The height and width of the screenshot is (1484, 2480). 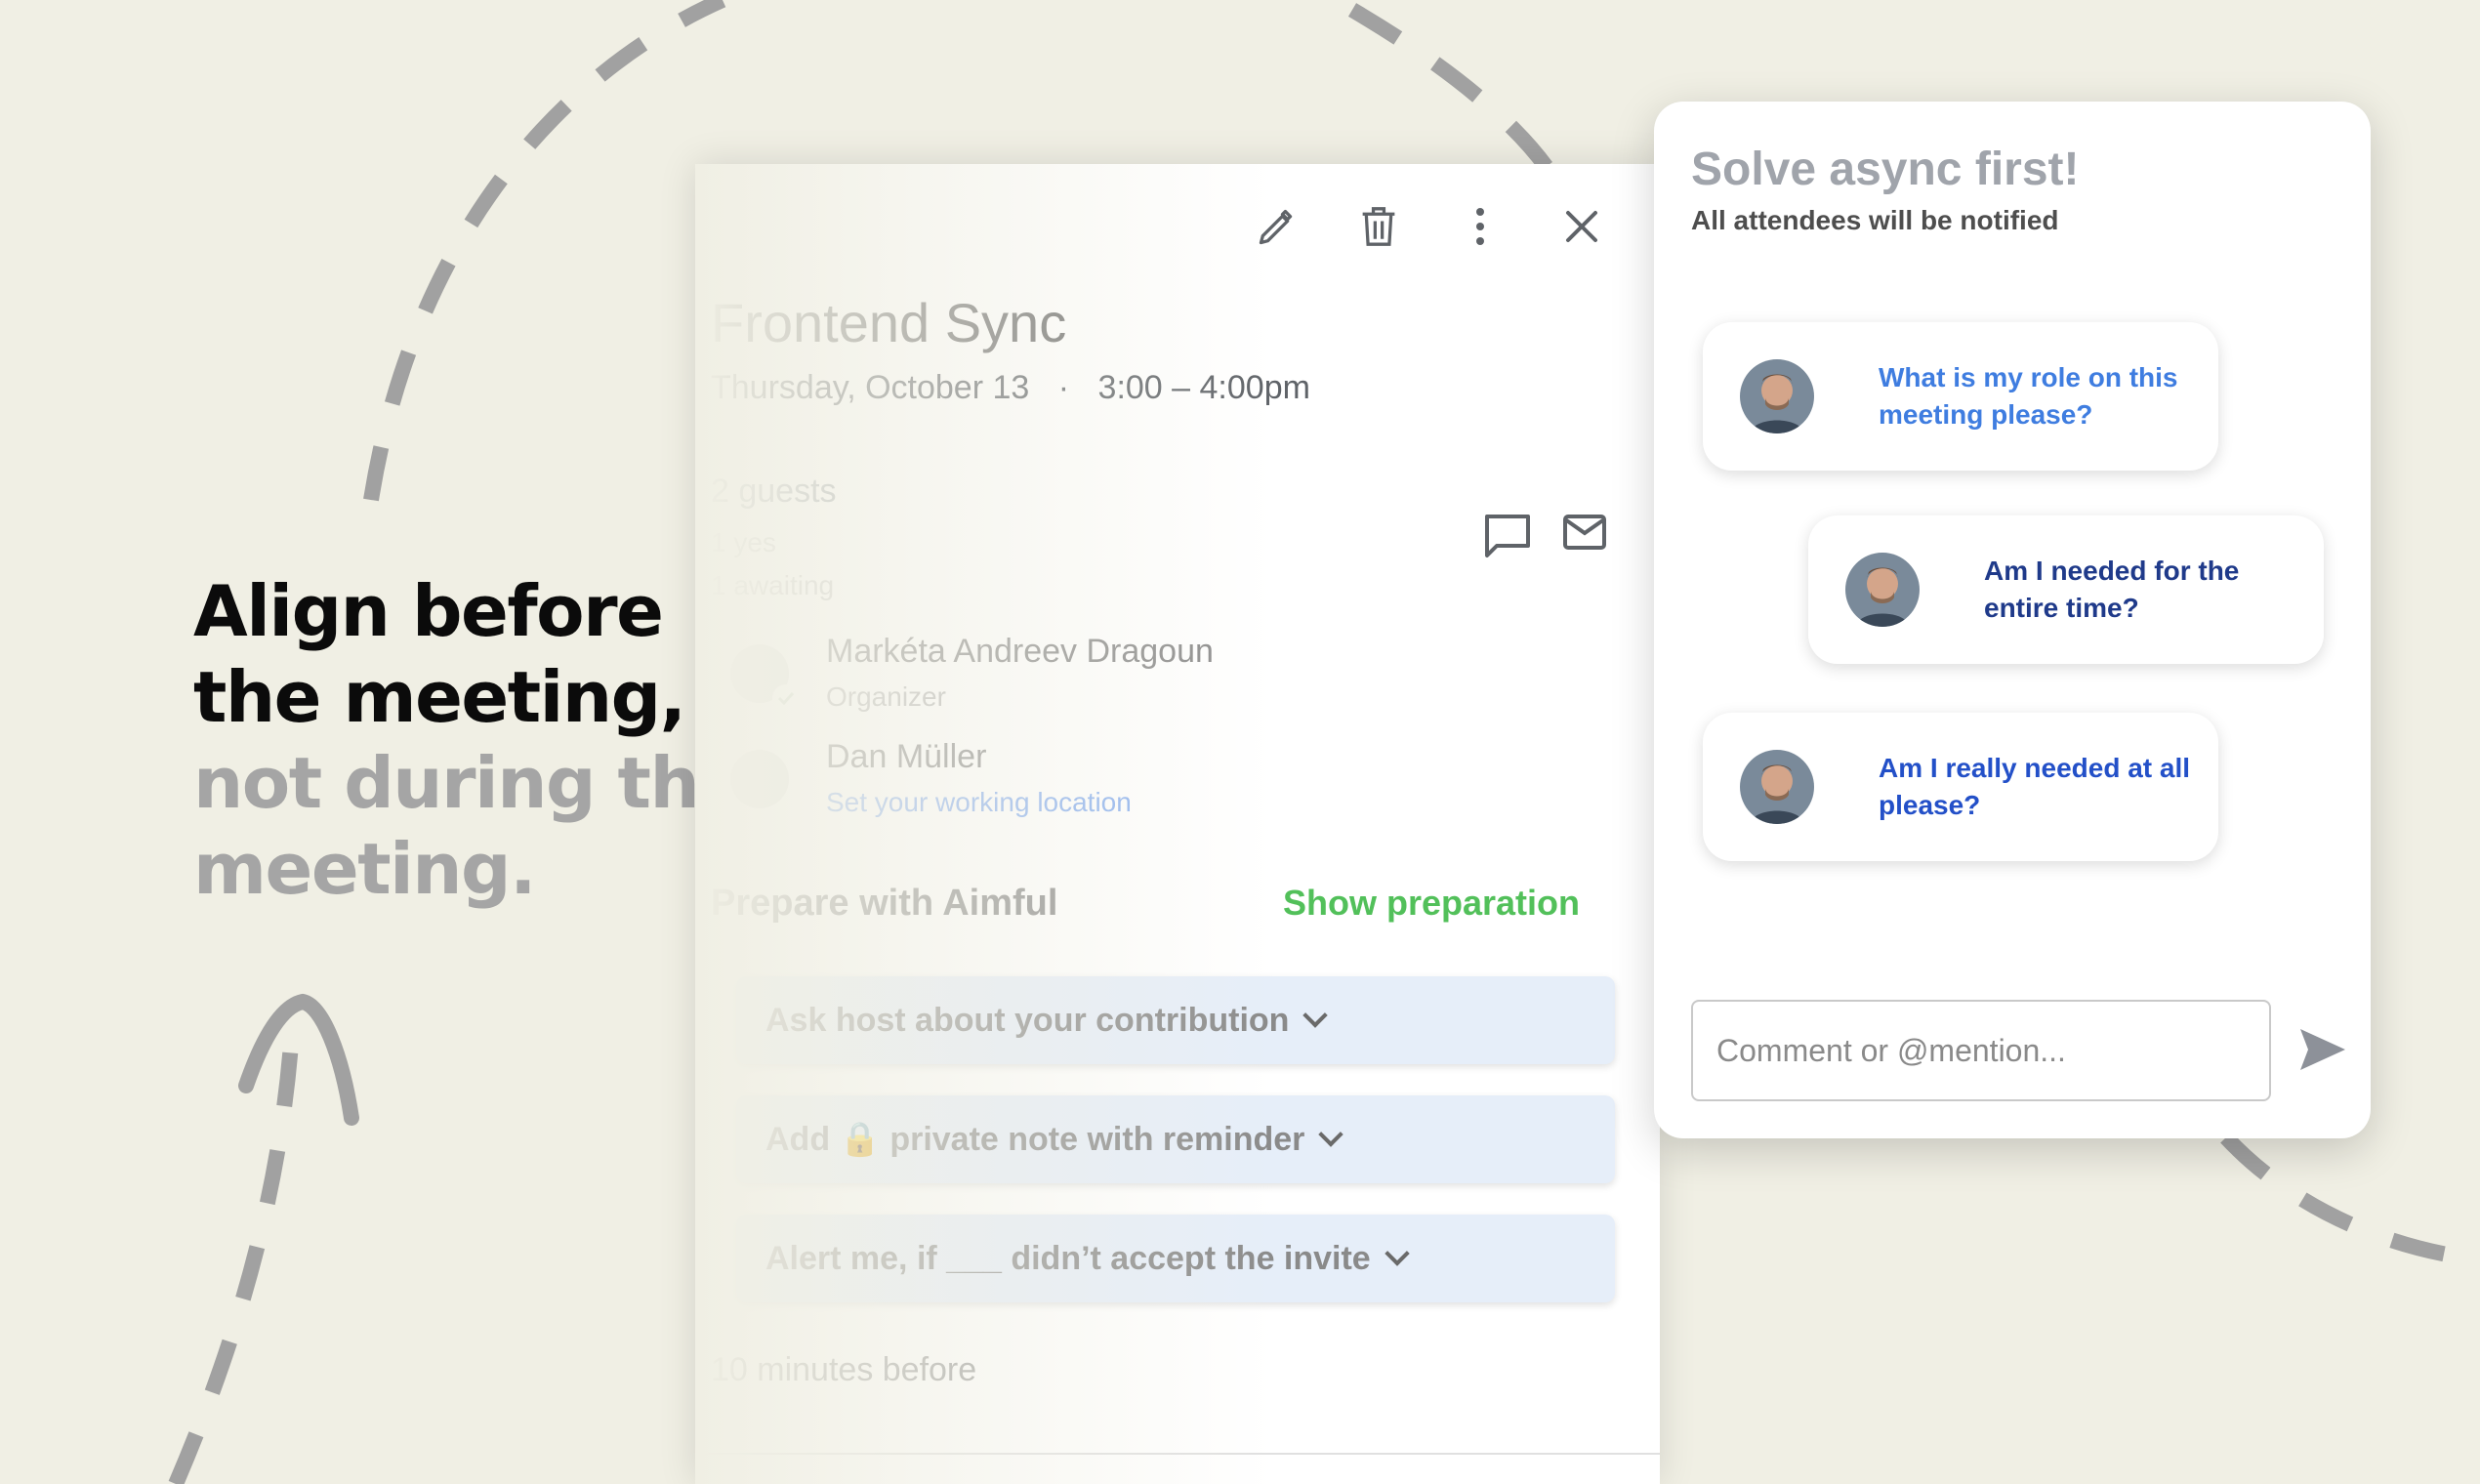 I want to click on chat-bubble-icon, so click(x=1507, y=536).